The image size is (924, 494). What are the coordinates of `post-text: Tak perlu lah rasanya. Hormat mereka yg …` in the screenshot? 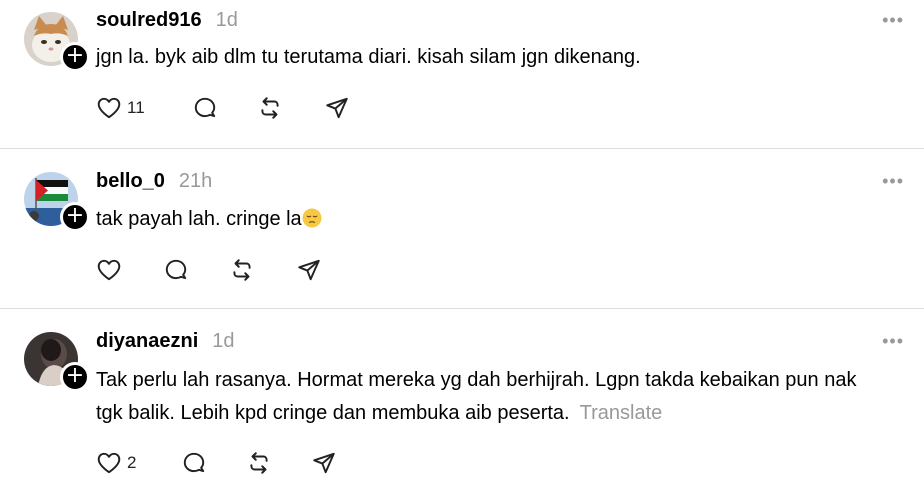 It's located at (491, 397).